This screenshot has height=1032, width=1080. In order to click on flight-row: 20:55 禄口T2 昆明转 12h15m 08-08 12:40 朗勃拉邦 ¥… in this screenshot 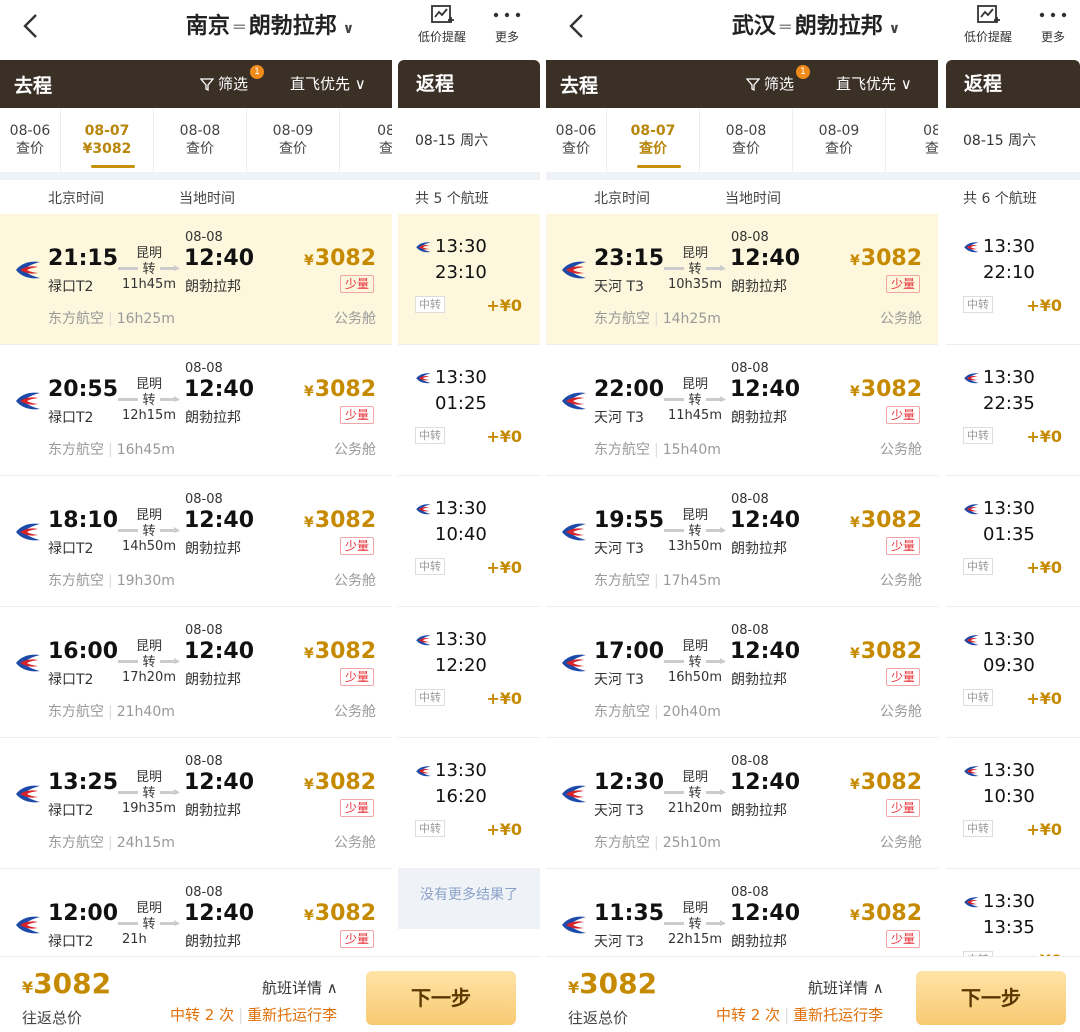, I will do `click(196, 410)`.